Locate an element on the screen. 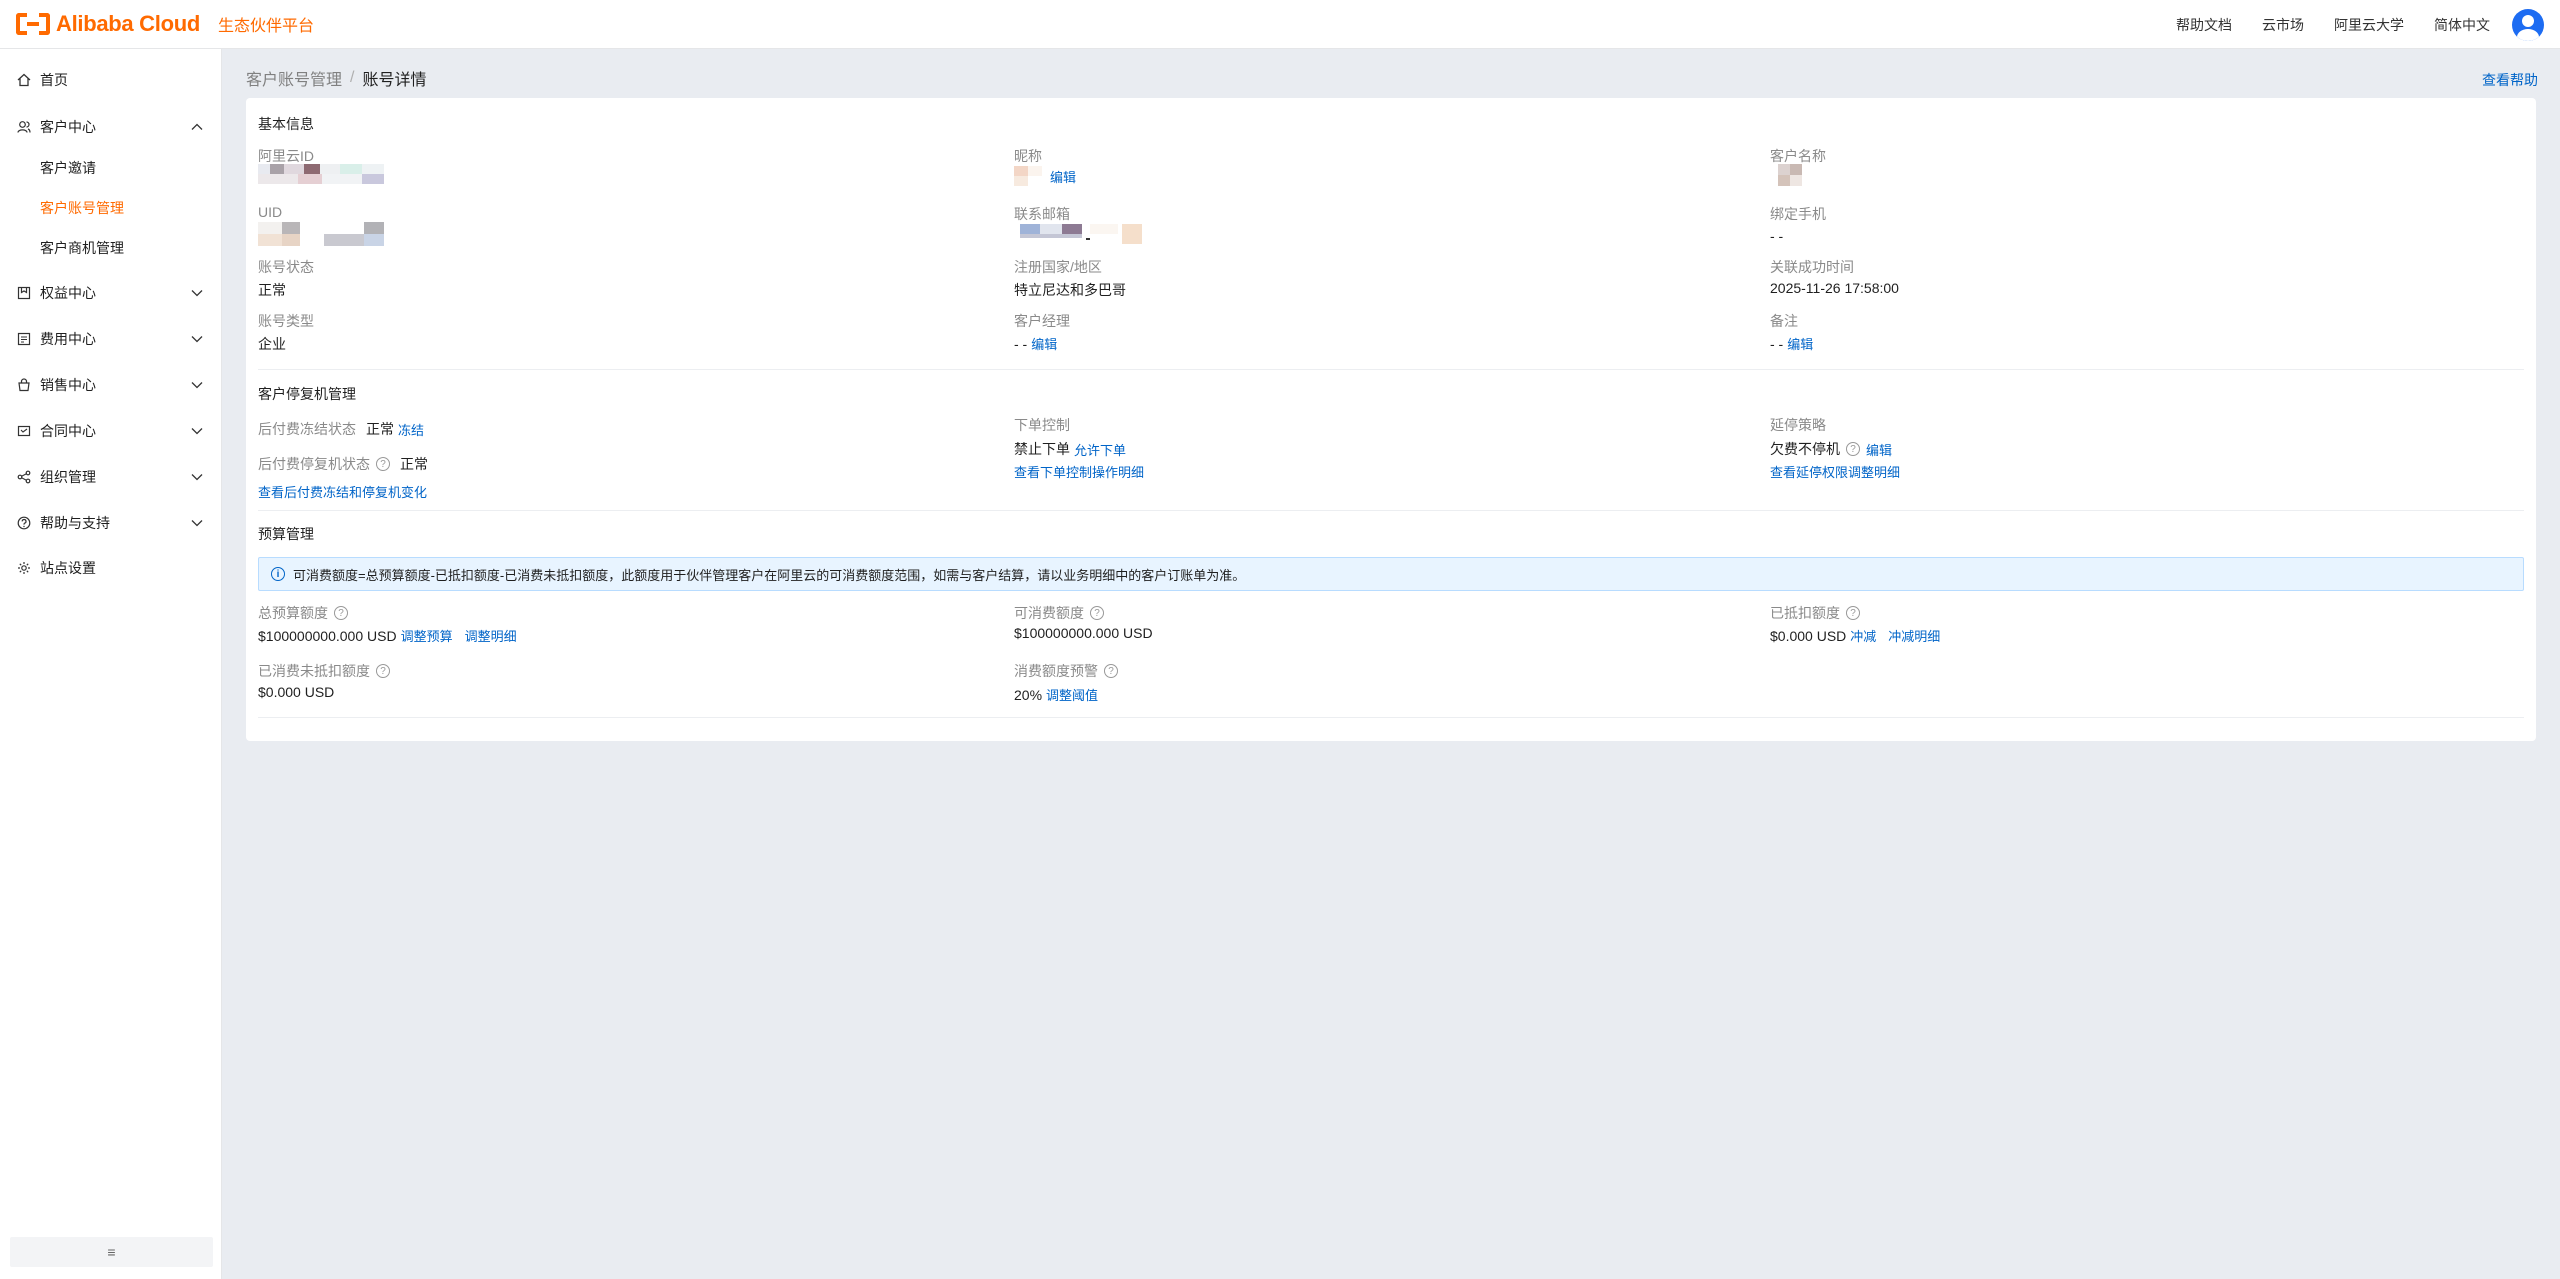 The width and height of the screenshot is (2560, 1279). adjust-threshold-link: 调整阈值 is located at coordinates (1072, 694).